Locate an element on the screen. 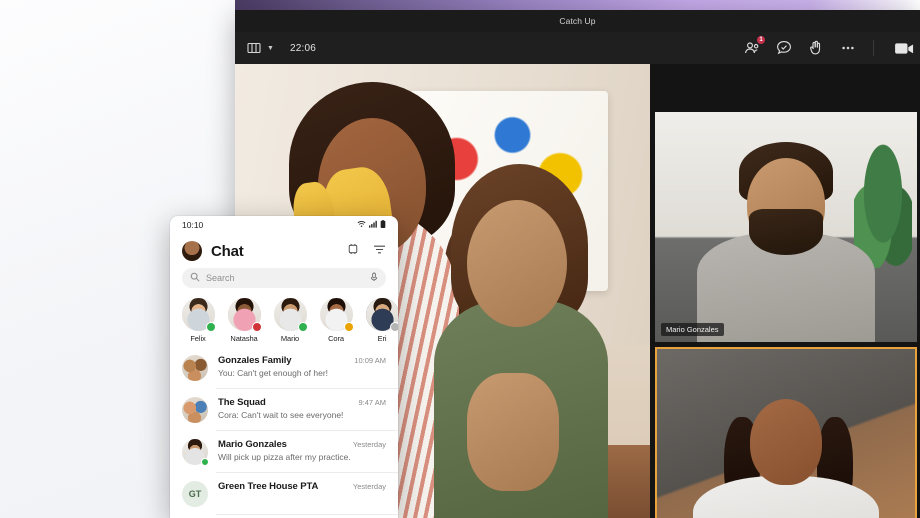  header-actions is located at coordinates (366, 251).